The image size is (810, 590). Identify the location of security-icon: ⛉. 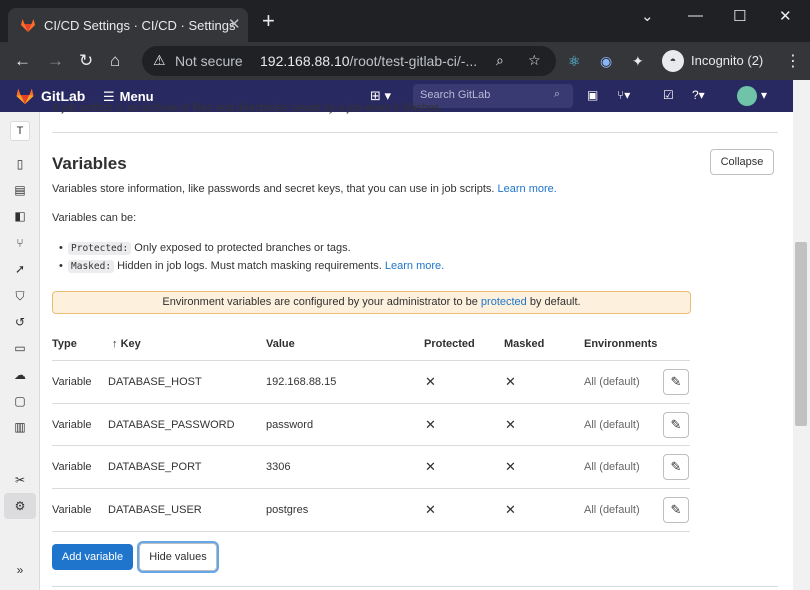
(20, 296).